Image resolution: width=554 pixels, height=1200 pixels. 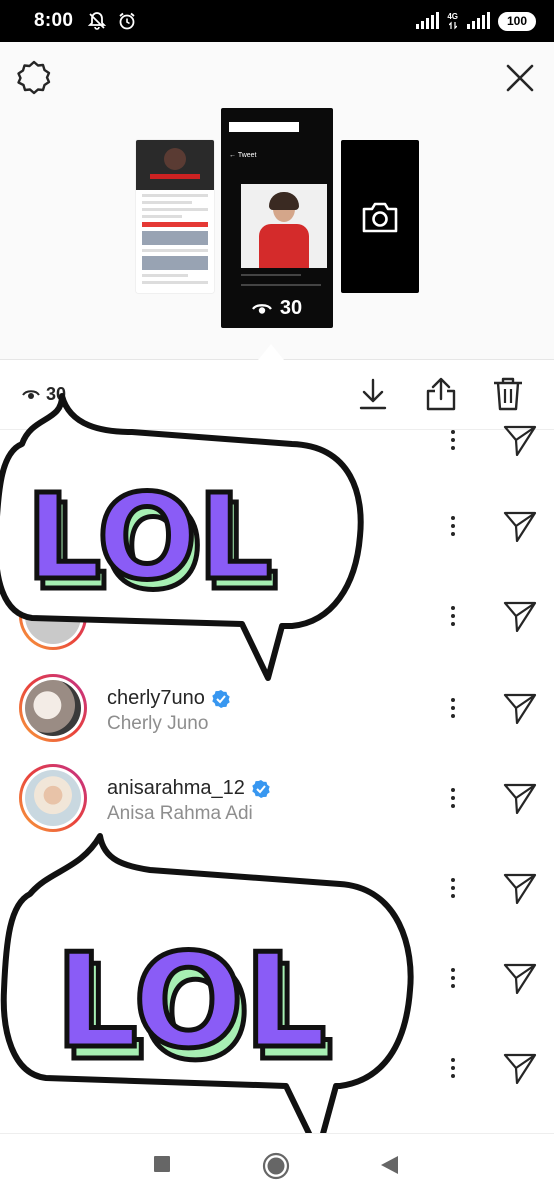 I want to click on gear-icon, so click(x=34, y=77).